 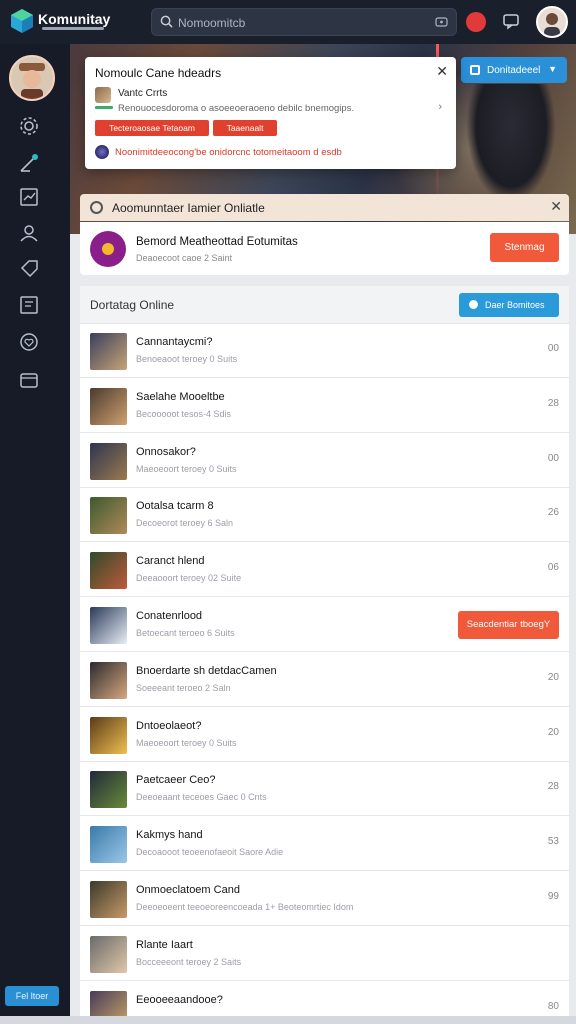 I want to click on list-item: Onnosakor? Maeoeoort teroey 0 Suits 00, so click(x=324, y=461).